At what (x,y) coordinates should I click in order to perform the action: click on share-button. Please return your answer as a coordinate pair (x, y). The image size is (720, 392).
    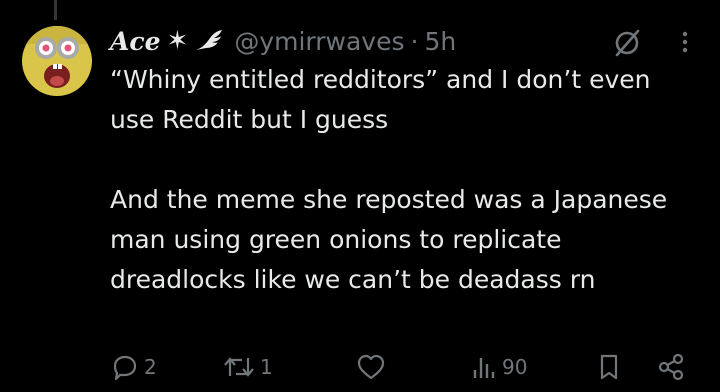
    Looking at the image, I should click on (671, 367).